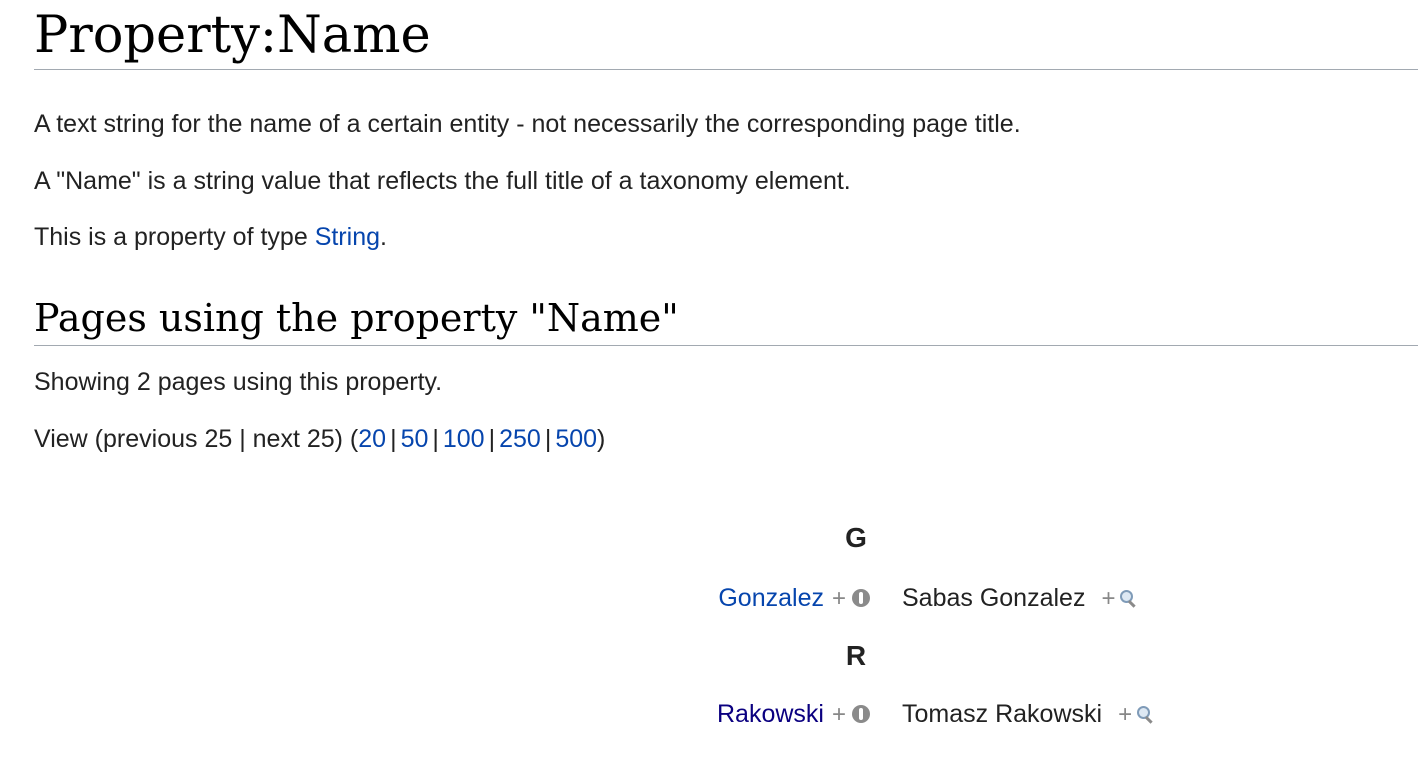 This screenshot has height=782, width=1418. Describe the element at coordinates (372, 439) in the screenshot. I see `limit-20-link: 20` at that location.